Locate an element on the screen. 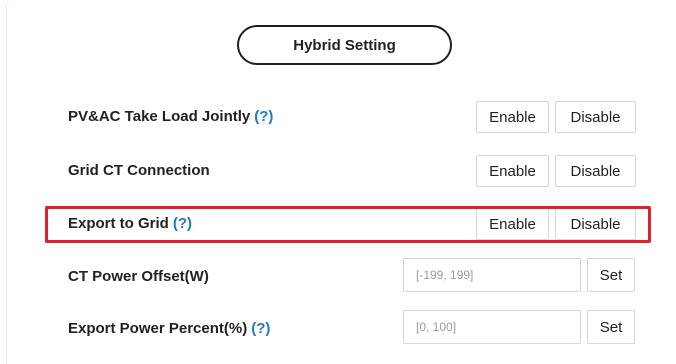  set-button-export-power-percent: Set is located at coordinates (611, 327).